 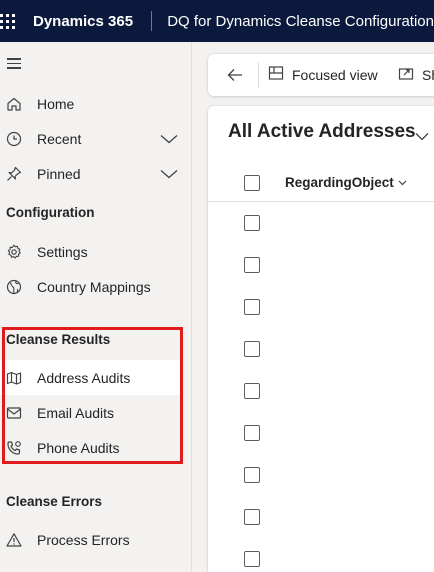 I want to click on waffle-icon, so click(x=7, y=21).